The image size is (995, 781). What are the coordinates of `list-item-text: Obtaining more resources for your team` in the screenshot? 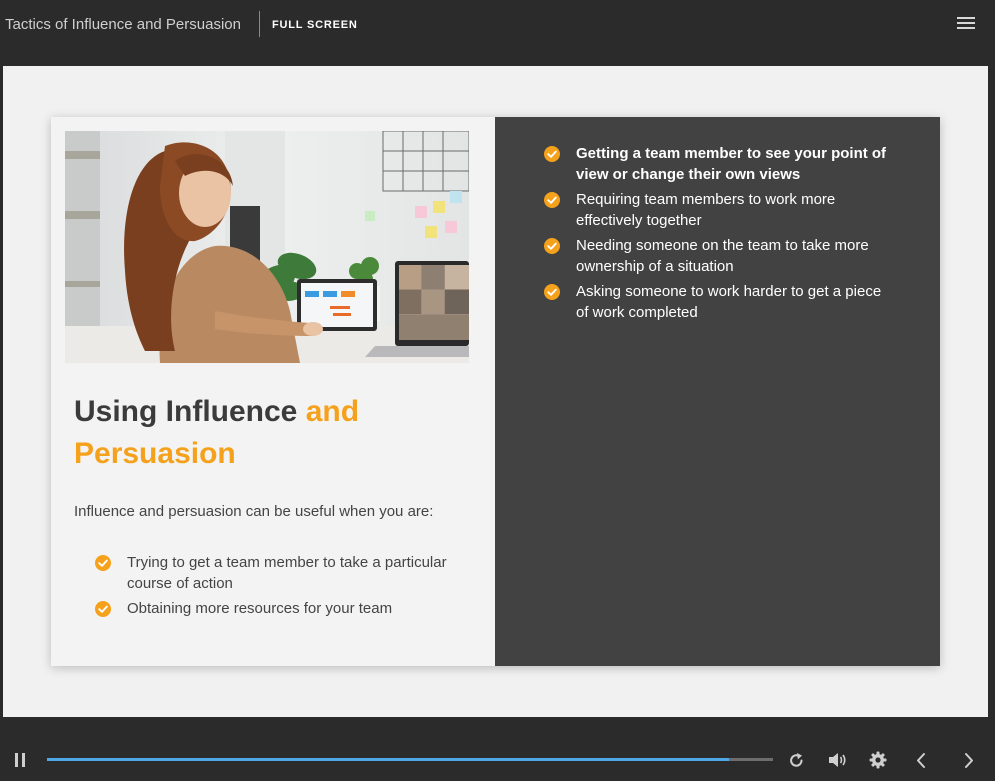 It's located at (260, 608).